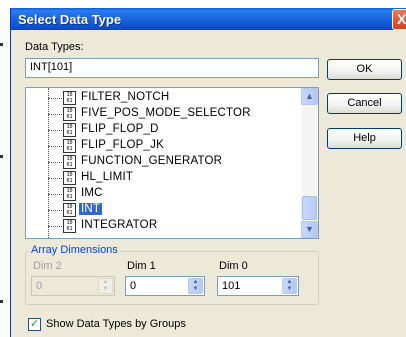 The image size is (406, 337). Describe the element at coordinates (47, 266) in the screenshot. I see `dim2-label: Dim 2` at that location.